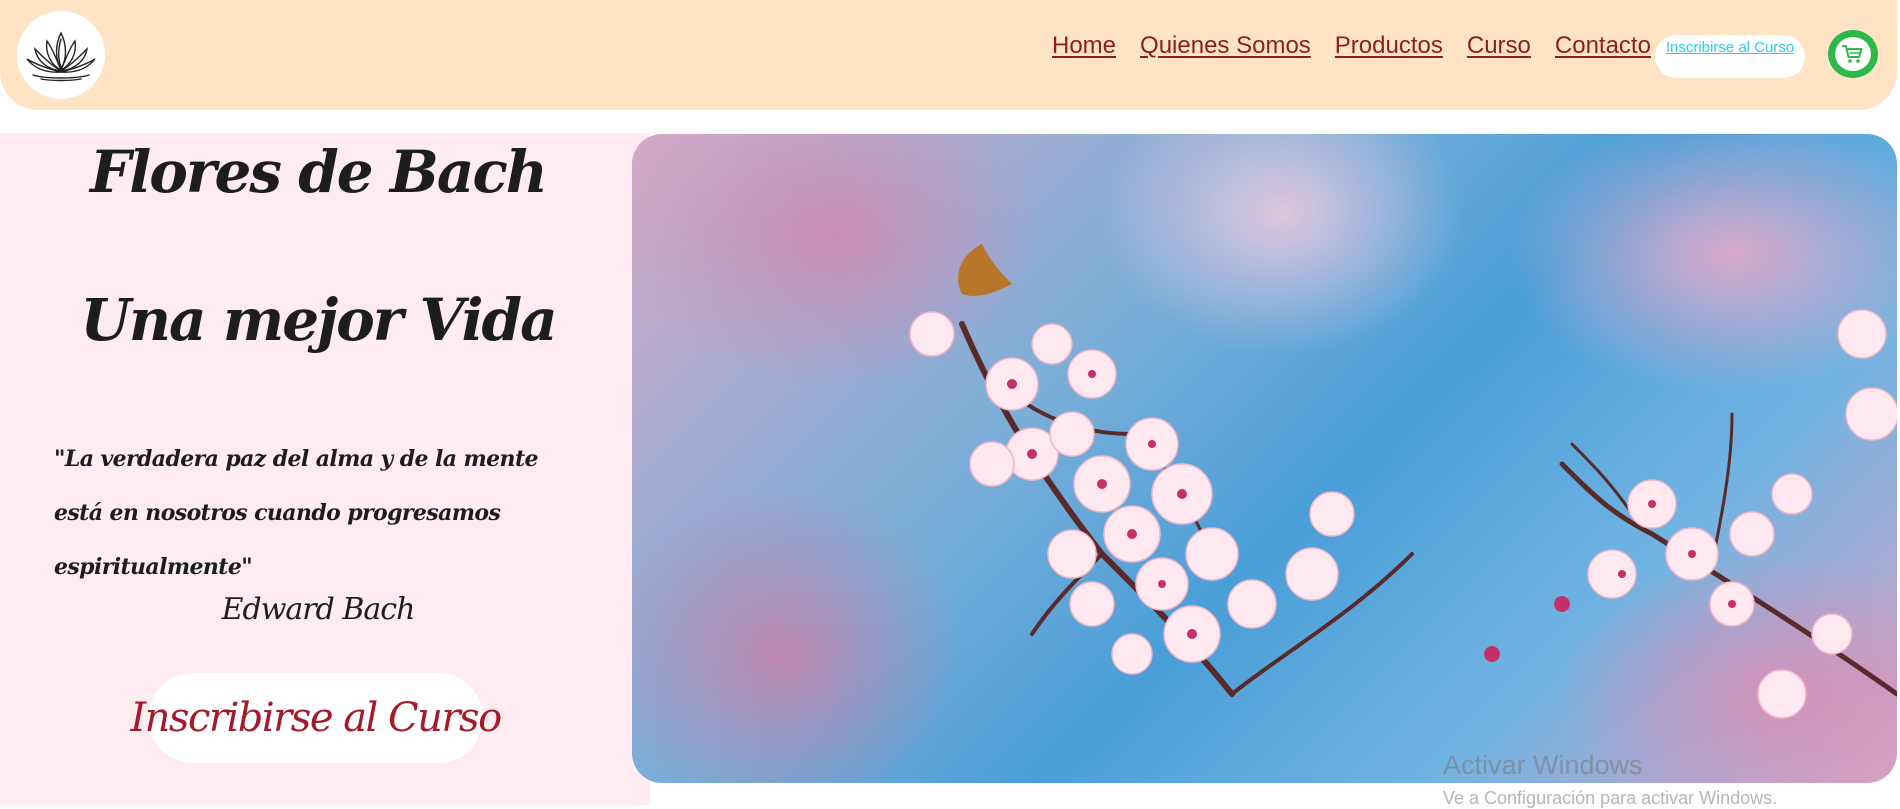 Image resolution: width=1900 pixels, height=809 pixels. Describe the element at coordinates (319, 172) in the screenshot. I see `hero-title-line1: Flores de Bach` at that location.